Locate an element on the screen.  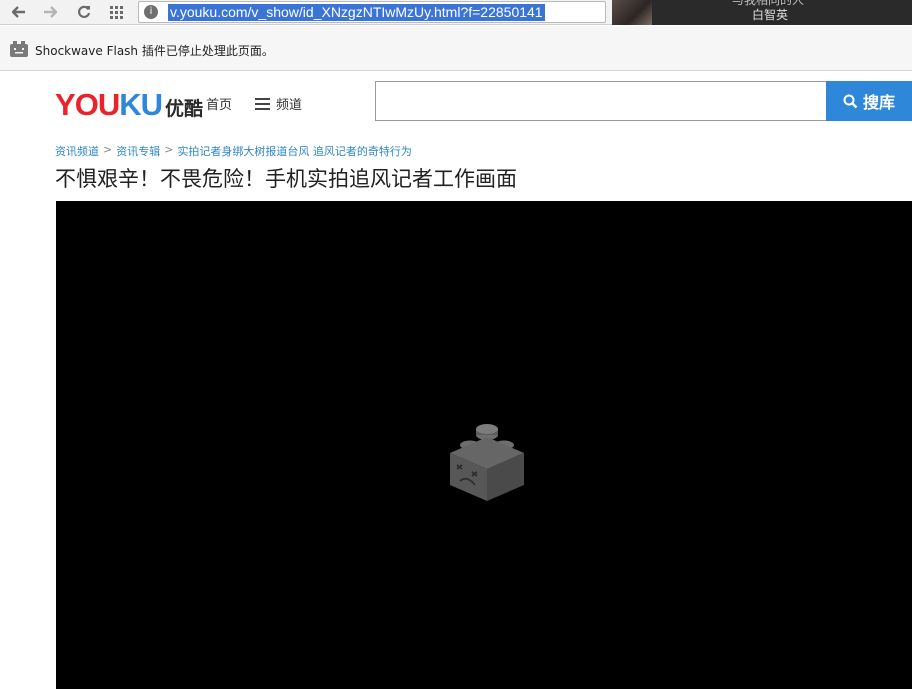
logo-letters: YOUKU is located at coordinates (109, 105).